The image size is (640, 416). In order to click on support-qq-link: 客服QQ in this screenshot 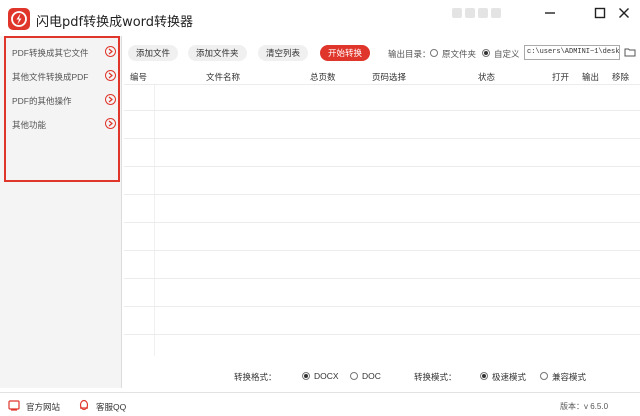, I will do `click(111, 407)`.